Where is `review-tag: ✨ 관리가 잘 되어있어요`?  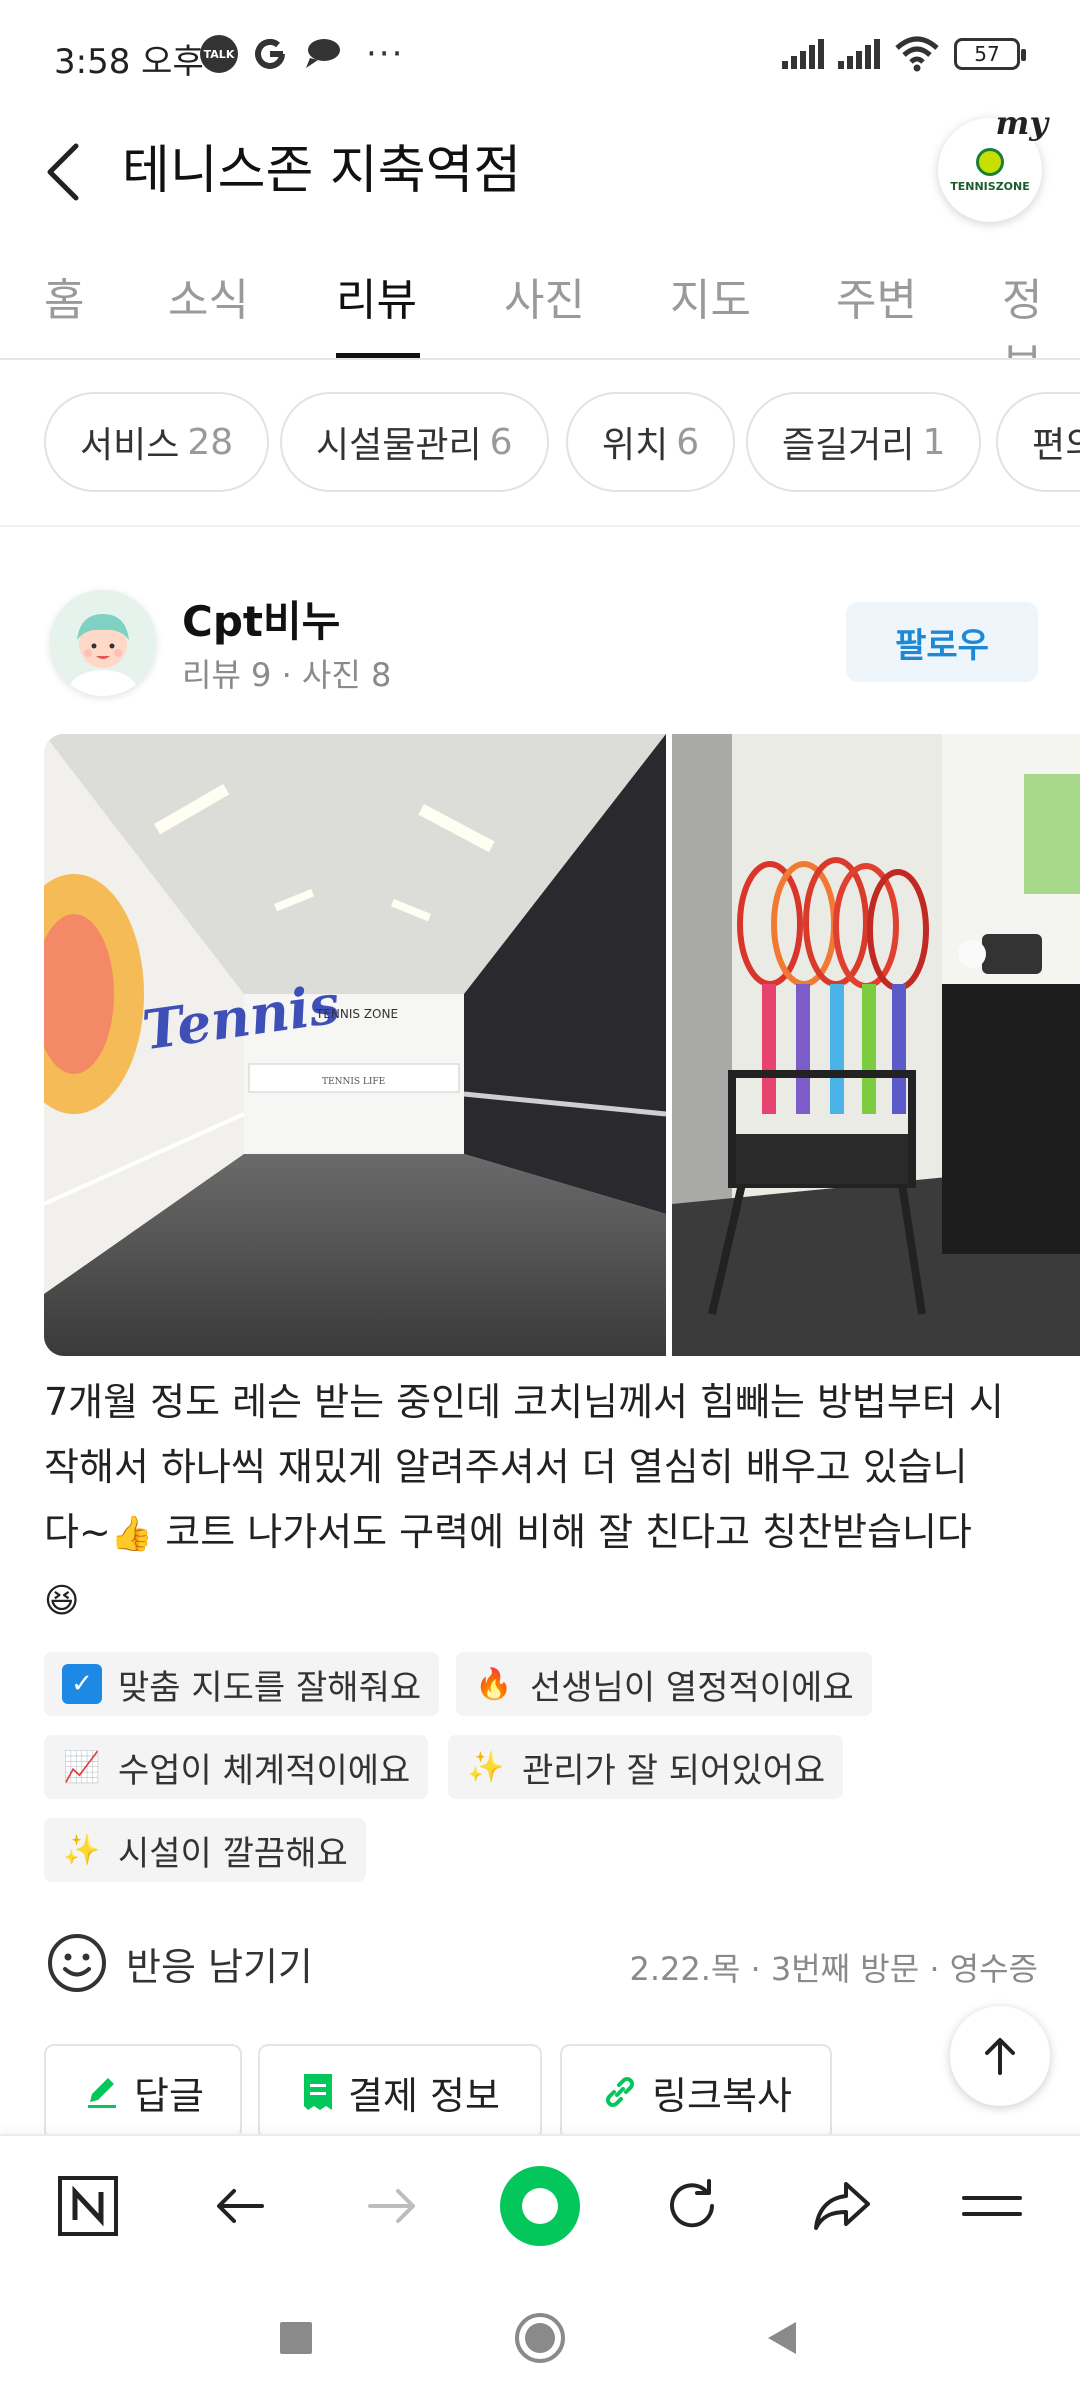 review-tag: ✨ 관리가 잘 되어있어요 is located at coordinates (646, 1767).